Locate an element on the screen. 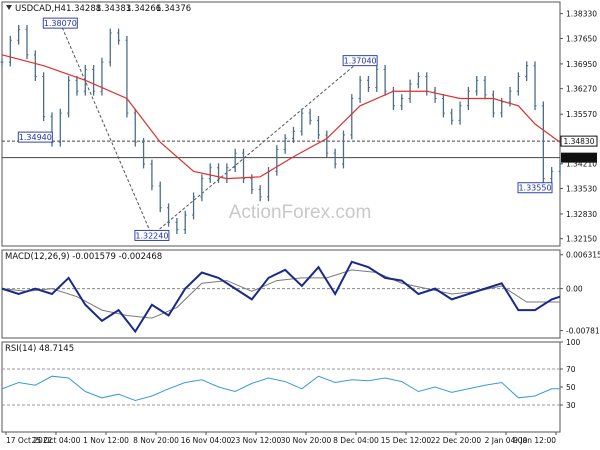 This screenshot has width=600, height=450. annotation-label: 1.38070 is located at coordinates (60, 23).